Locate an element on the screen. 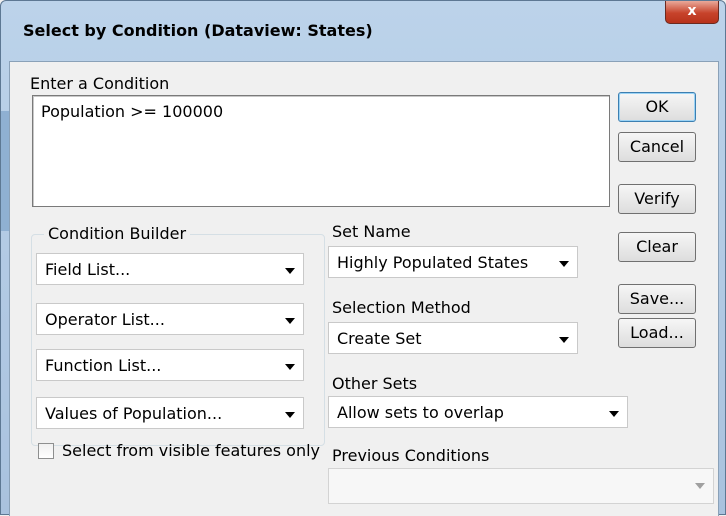 The width and height of the screenshot is (726, 516). other-sets-dropdown: Allow sets to overlap is located at coordinates (478, 412).